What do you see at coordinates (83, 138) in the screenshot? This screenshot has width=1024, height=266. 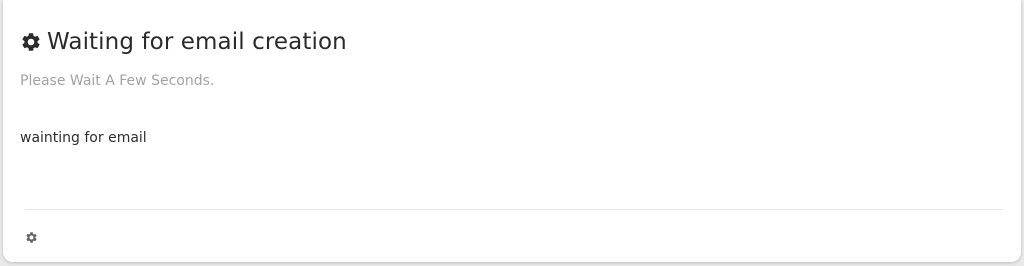 I see `status-message: wainting for email` at bounding box center [83, 138].